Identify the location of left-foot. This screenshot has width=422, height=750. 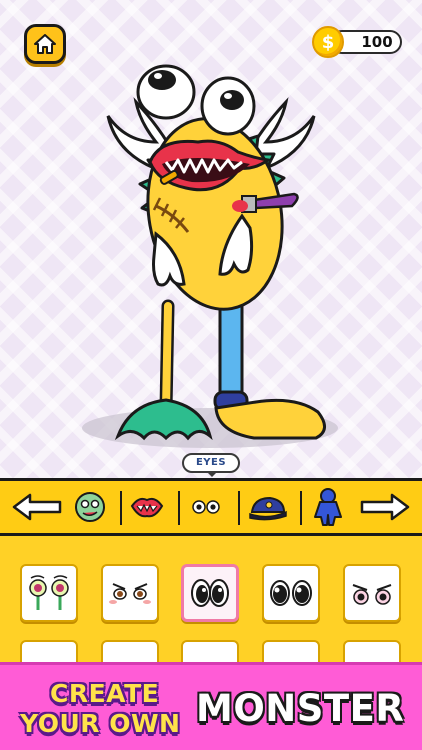
(163, 419).